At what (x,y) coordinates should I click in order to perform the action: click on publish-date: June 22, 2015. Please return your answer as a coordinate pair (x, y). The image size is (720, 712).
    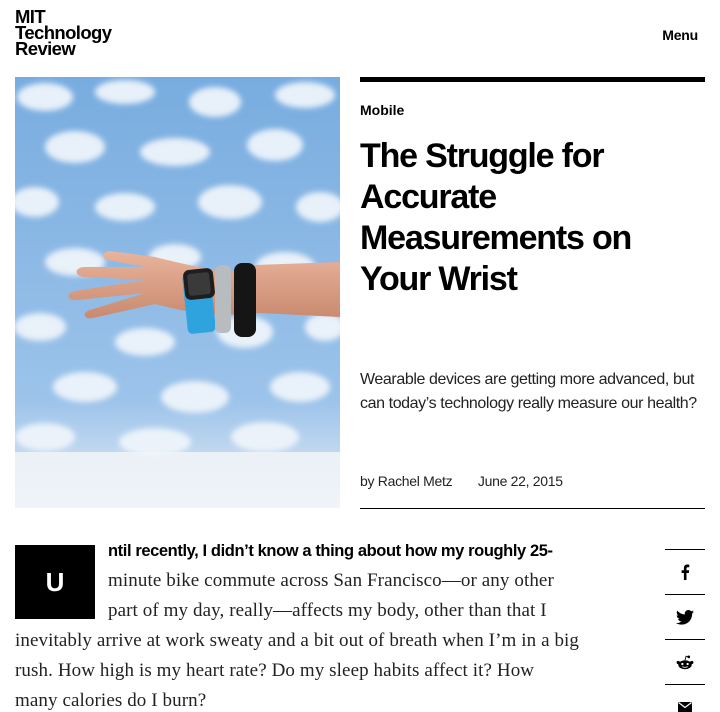
    Looking at the image, I should click on (520, 481).